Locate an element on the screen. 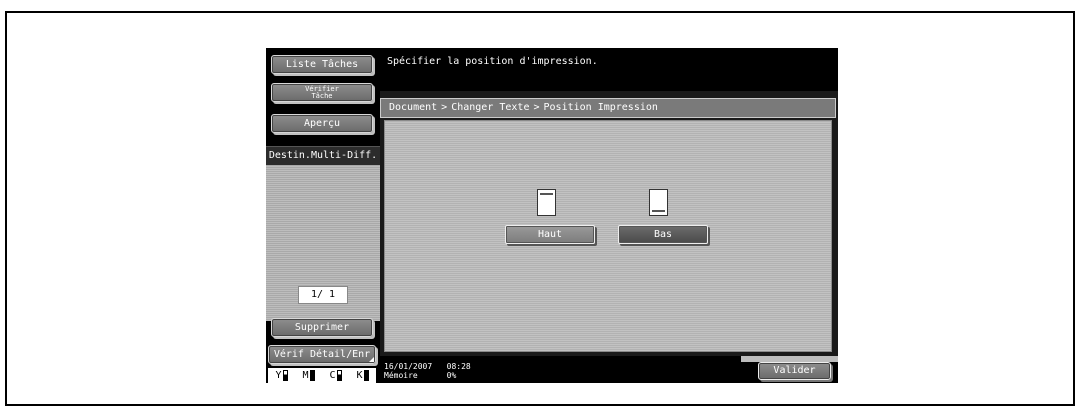 The height and width of the screenshot is (419, 1085). verifier-tache-label-2: Tâche is located at coordinates (322, 96).